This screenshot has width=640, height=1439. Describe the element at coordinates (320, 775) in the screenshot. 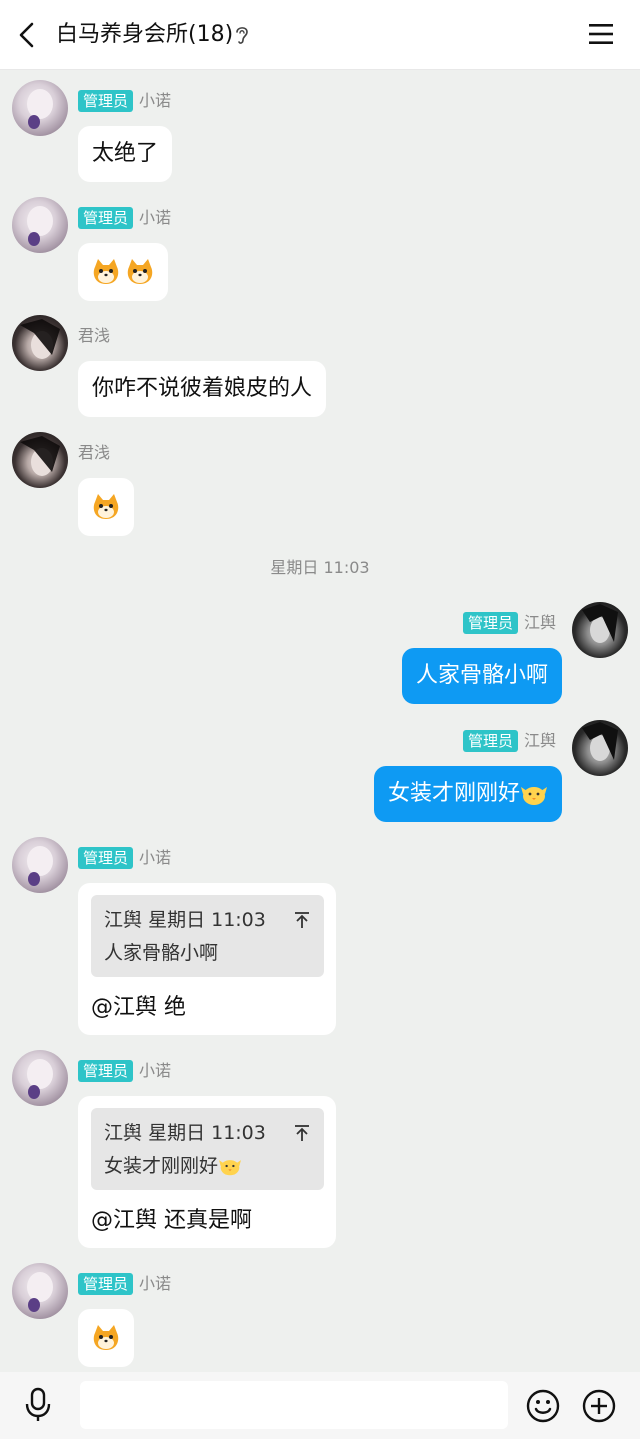

I see `message-item: 管理员 江舆 女装才刚刚好` at that location.